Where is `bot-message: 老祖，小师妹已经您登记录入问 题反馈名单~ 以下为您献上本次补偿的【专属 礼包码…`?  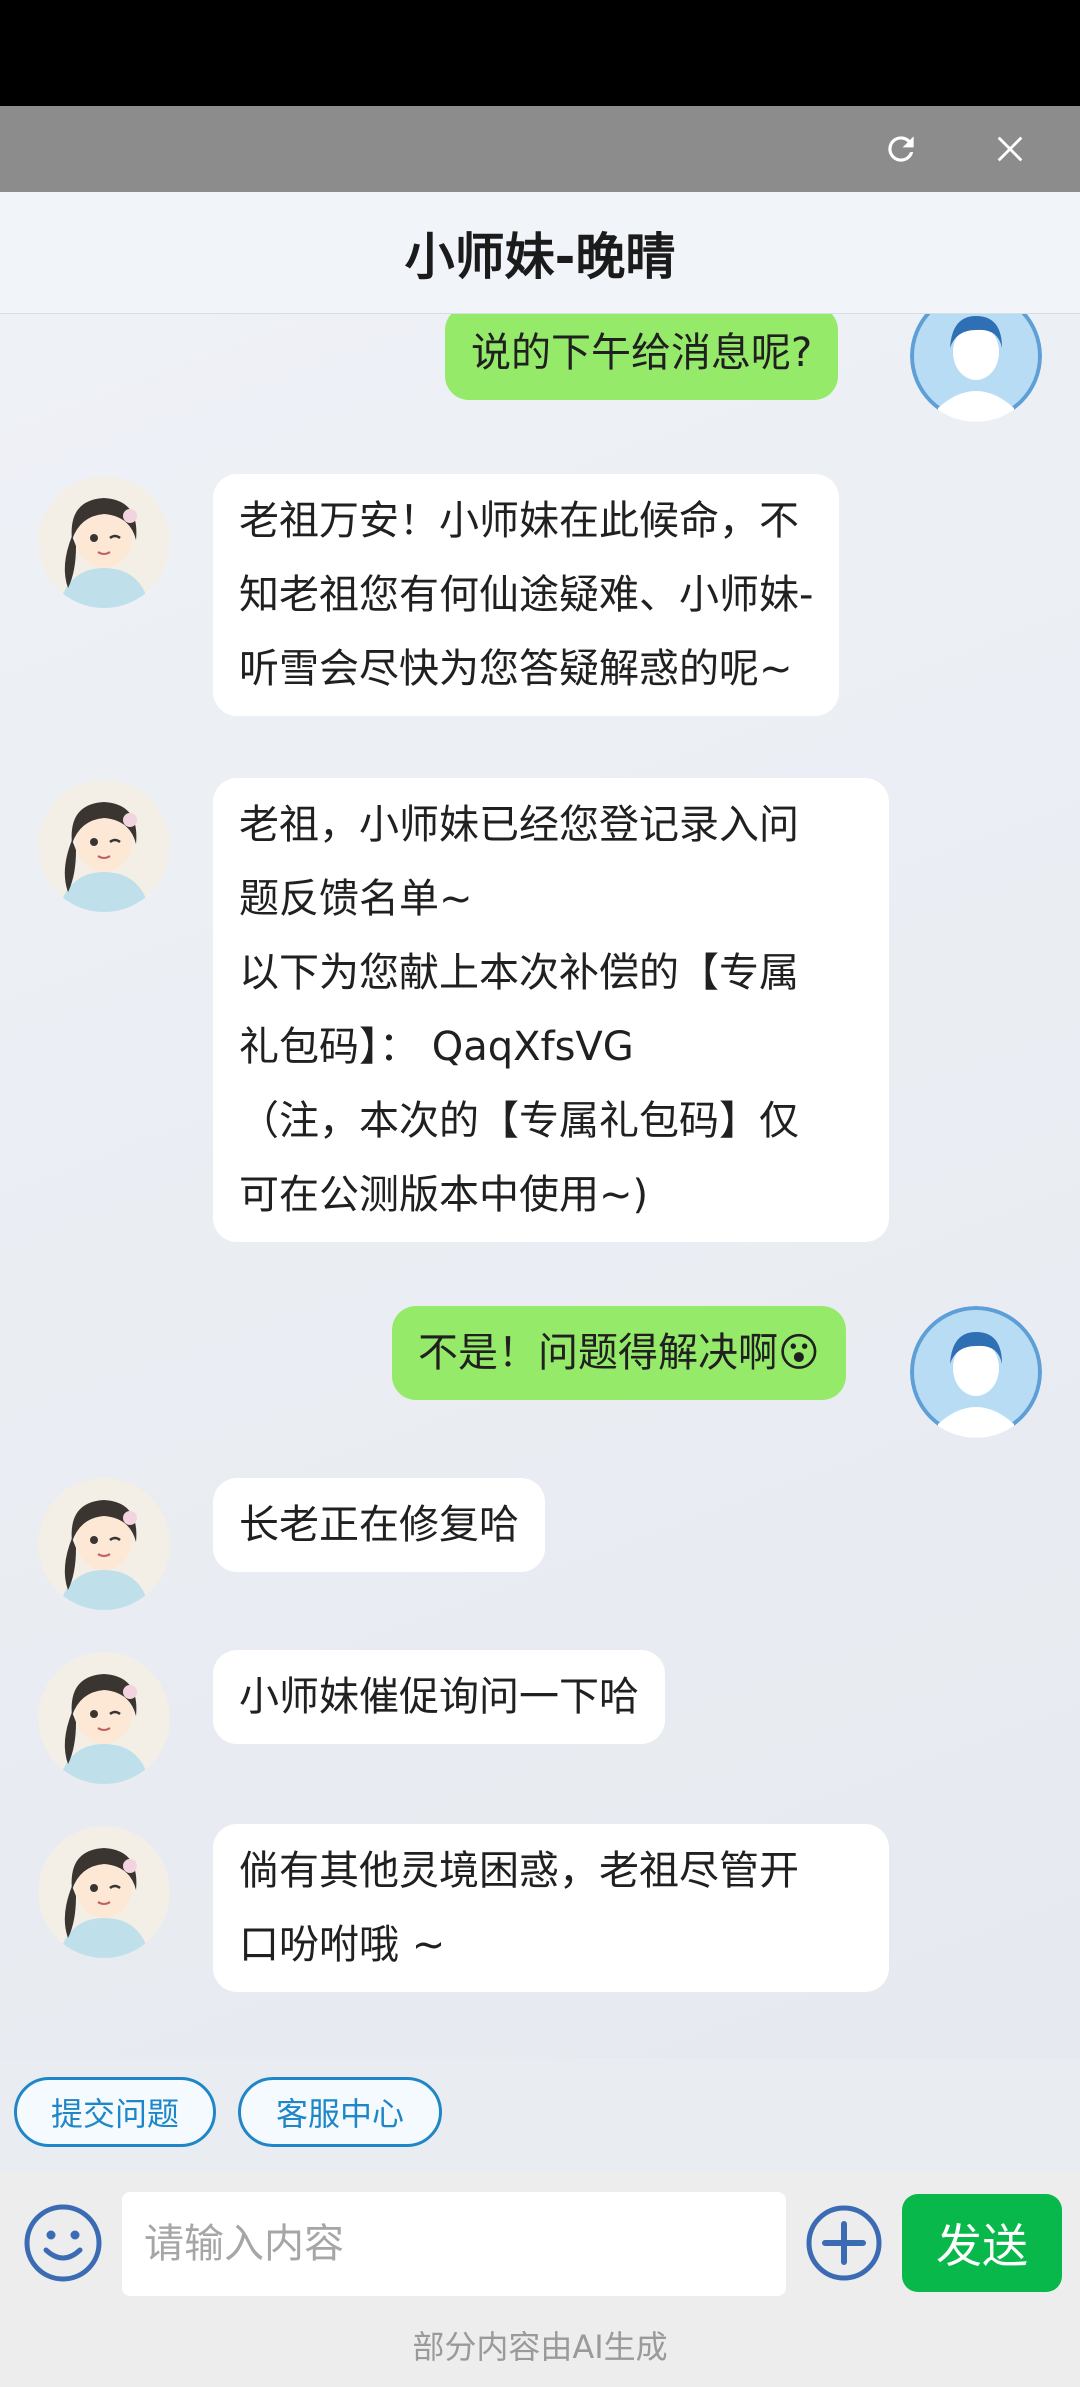 bot-message: 老祖，小师妹已经您登记录入问 题反馈名单~ 以下为您献上本次补偿的【专属 礼包码… is located at coordinates (551, 1010).